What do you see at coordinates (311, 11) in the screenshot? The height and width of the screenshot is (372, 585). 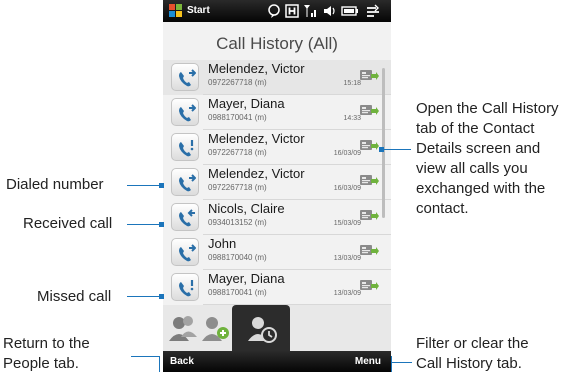 I see `signal-icon` at bounding box center [311, 11].